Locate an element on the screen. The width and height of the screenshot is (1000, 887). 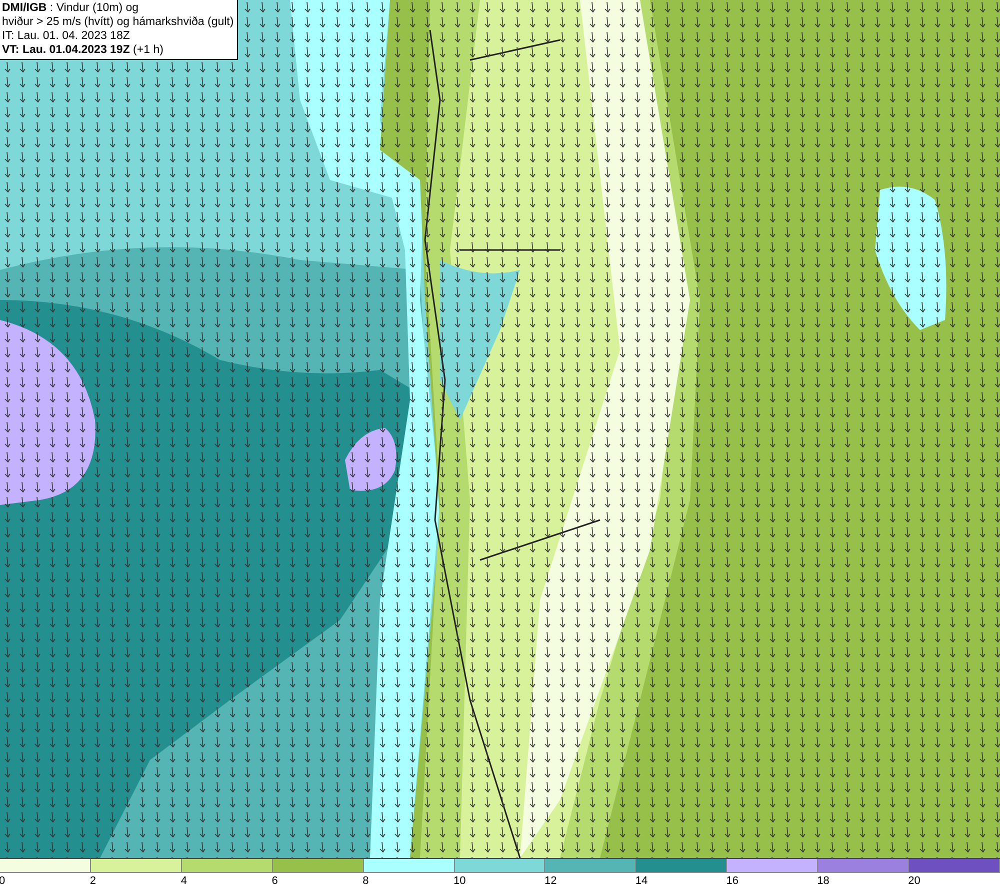
legend-label: 2 is located at coordinates (93, 880).